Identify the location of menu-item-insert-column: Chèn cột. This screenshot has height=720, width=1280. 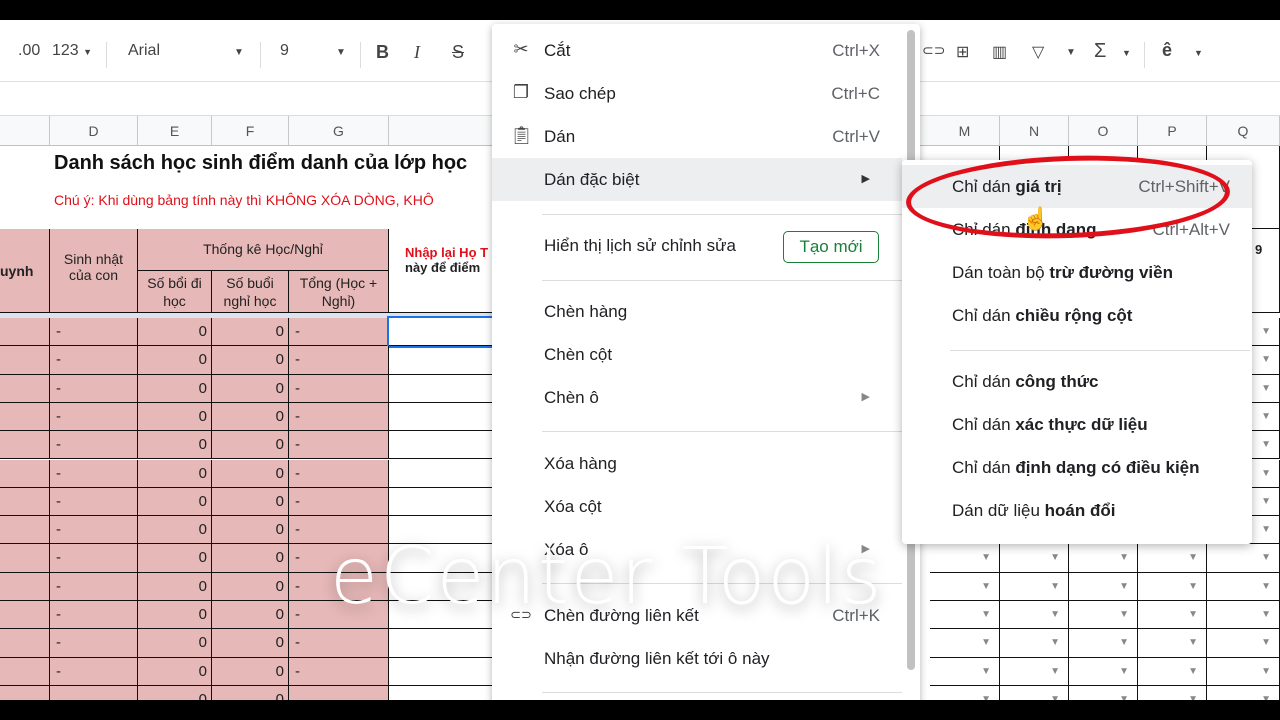
(697, 354).